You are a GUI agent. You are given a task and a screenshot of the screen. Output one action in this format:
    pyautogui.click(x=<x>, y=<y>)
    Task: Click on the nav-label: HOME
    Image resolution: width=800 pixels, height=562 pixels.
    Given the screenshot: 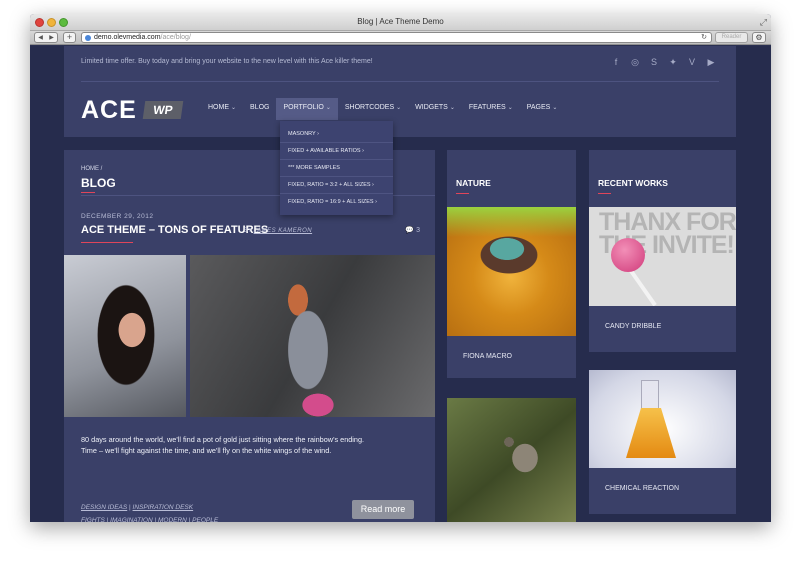 What is the action you would take?
    pyautogui.click(x=218, y=107)
    